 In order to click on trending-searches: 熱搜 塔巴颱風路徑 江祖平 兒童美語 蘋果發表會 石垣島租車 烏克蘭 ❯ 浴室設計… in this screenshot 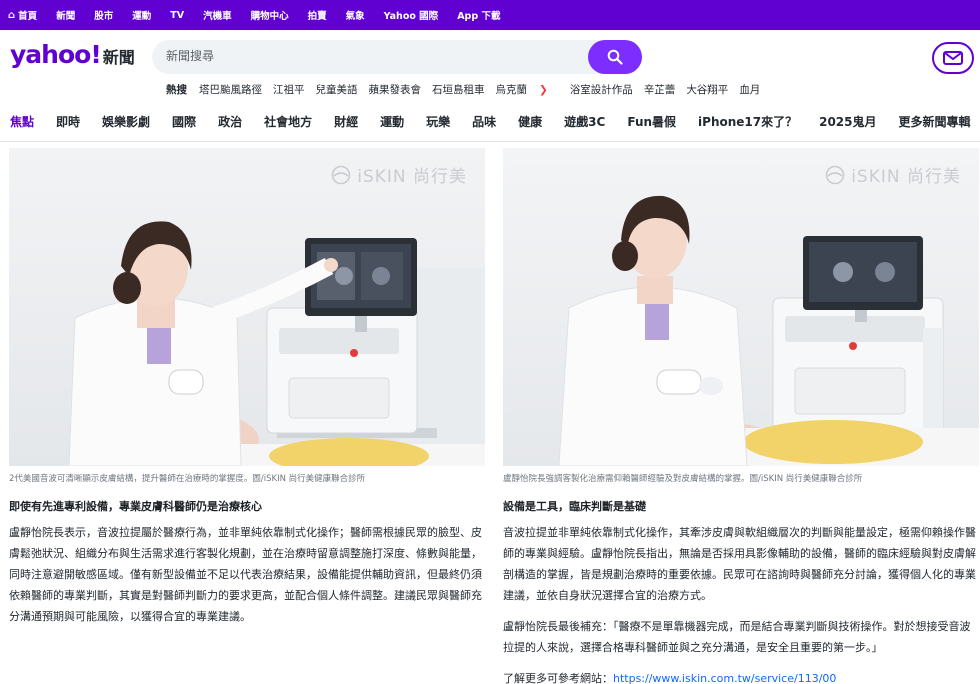, I will do `click(468, 89)`.